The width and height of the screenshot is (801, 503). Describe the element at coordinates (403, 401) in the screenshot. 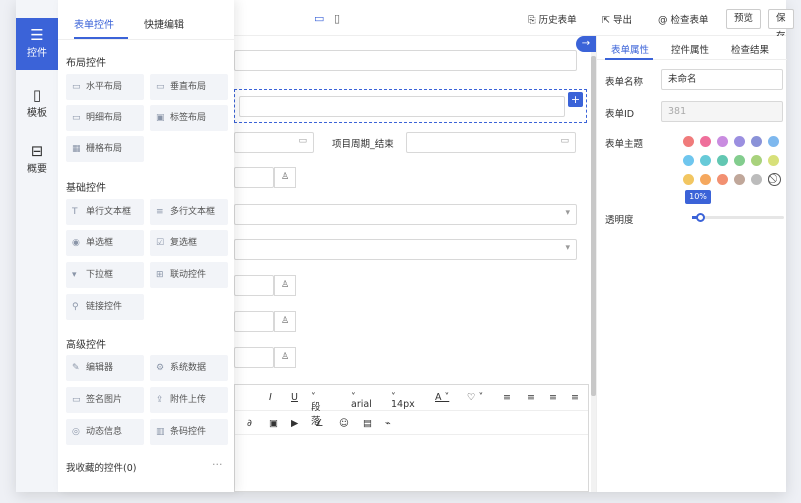

I see `font-size-select: 14px ˅` at that location.